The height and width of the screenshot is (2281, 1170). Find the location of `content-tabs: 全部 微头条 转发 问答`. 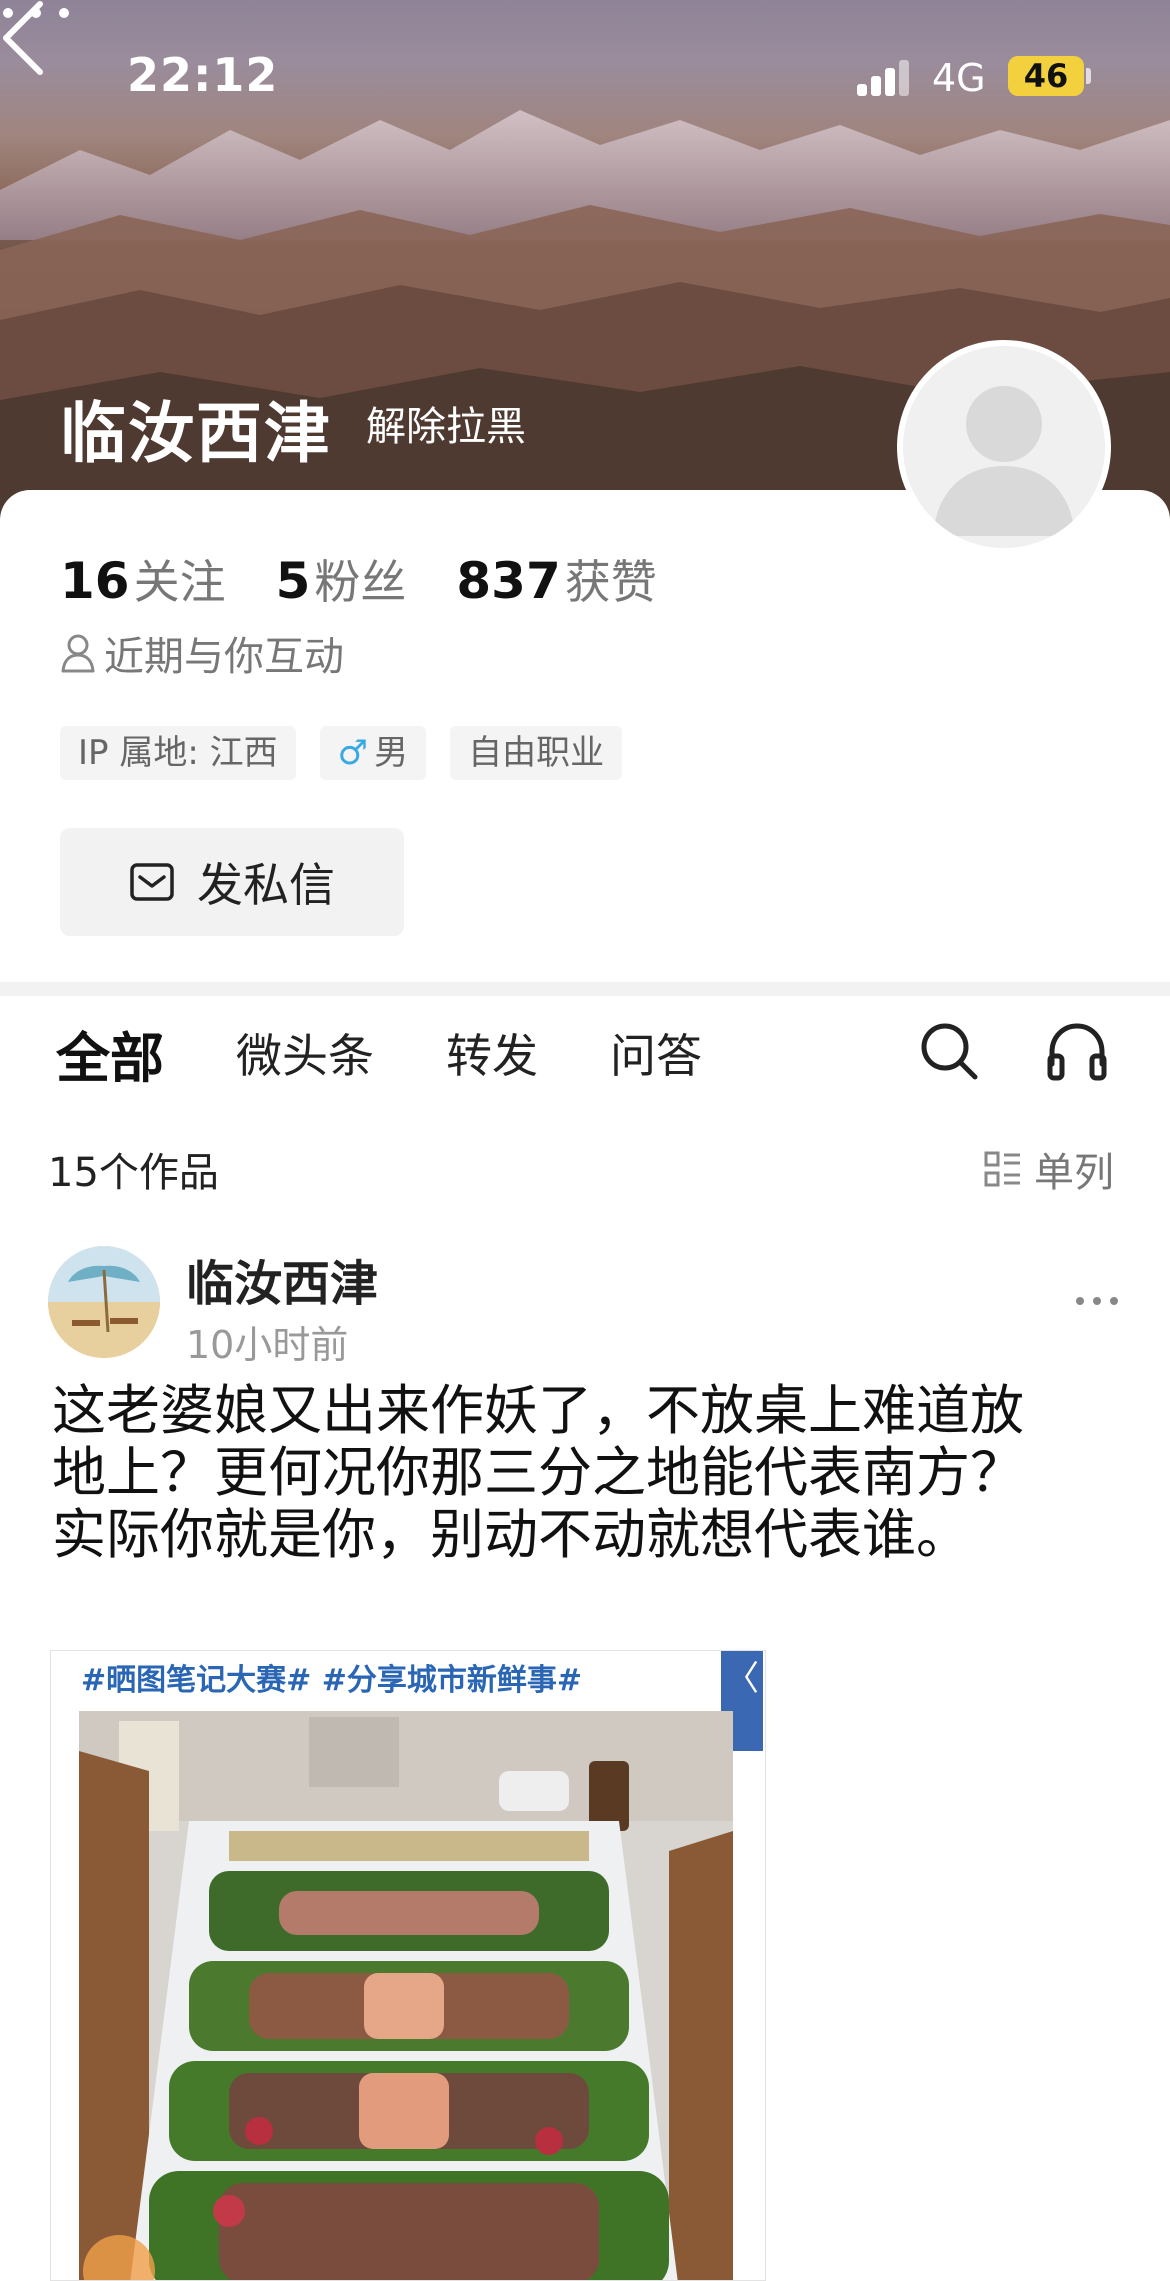

content-tabs: 全部 微头条 转发 问答 is located at coordinates (415, 1054).